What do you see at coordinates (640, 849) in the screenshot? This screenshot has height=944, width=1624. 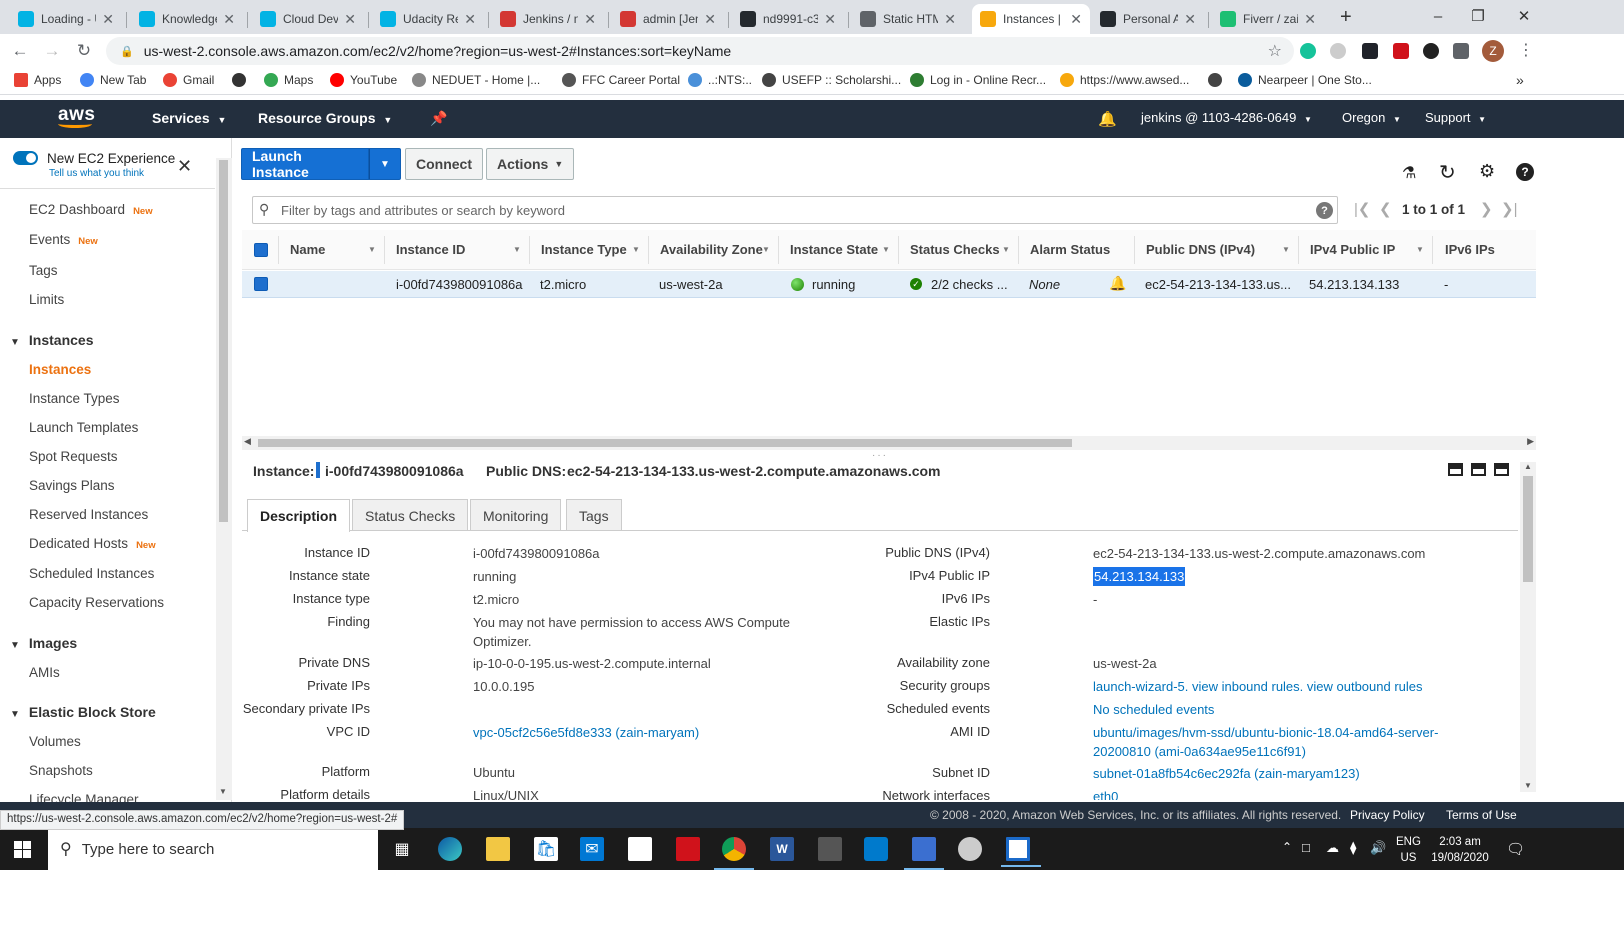 I see `document-icon` at bounding box center [640, 849].